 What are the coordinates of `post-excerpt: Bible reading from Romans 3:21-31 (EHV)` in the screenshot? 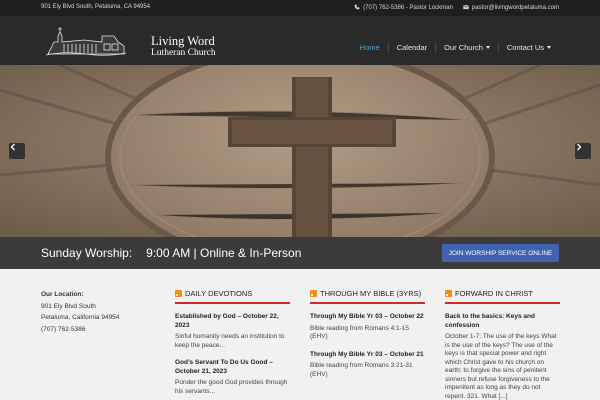 It's located at (361, 370).